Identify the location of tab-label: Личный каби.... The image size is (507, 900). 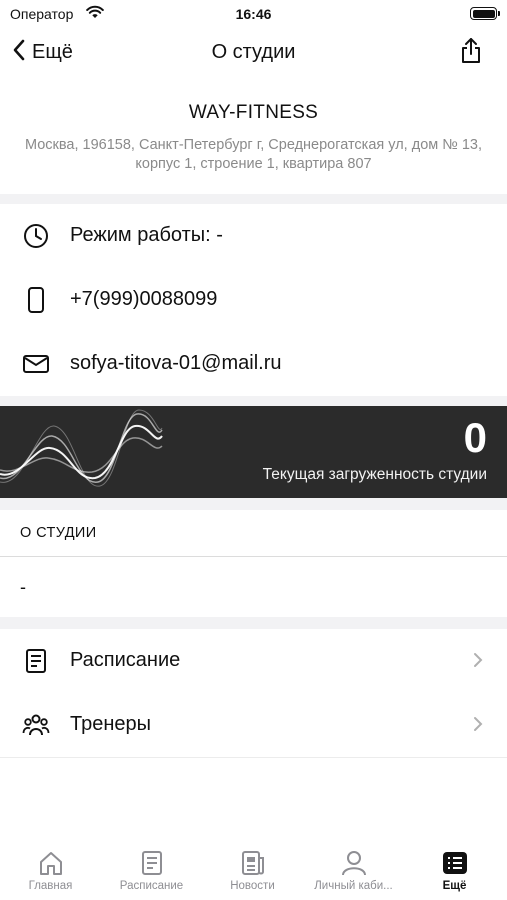
(353, 886).